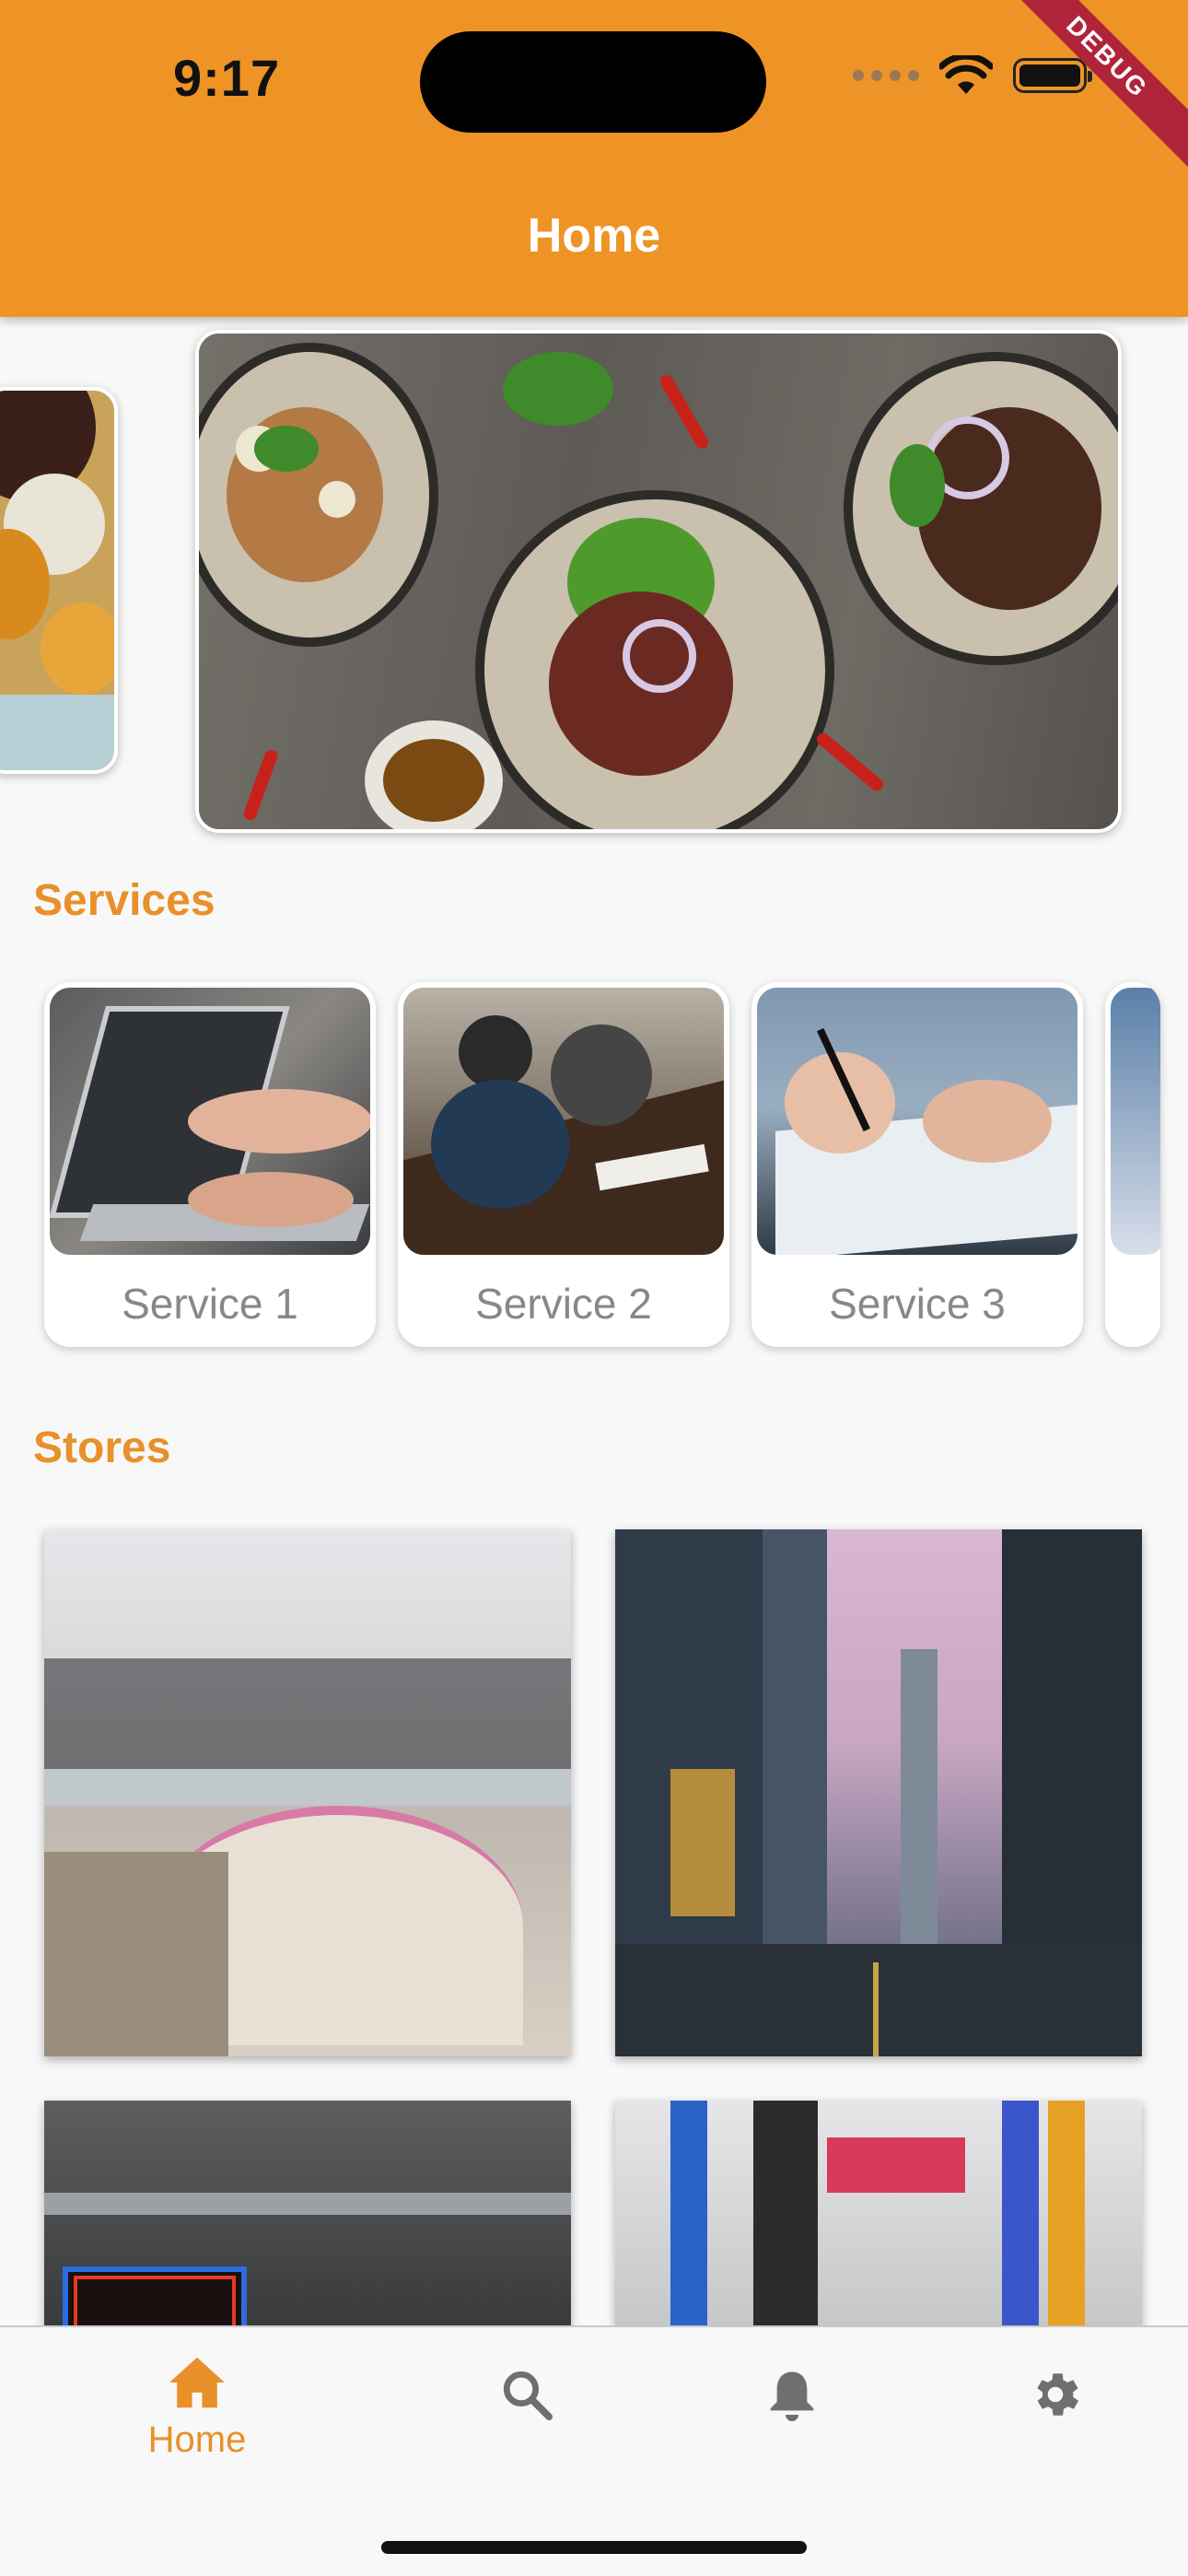  What do you see at coordinates (917, 1304) in the screenshot?
I see `service-label: Service 3` at bounding box center [917, 1304].